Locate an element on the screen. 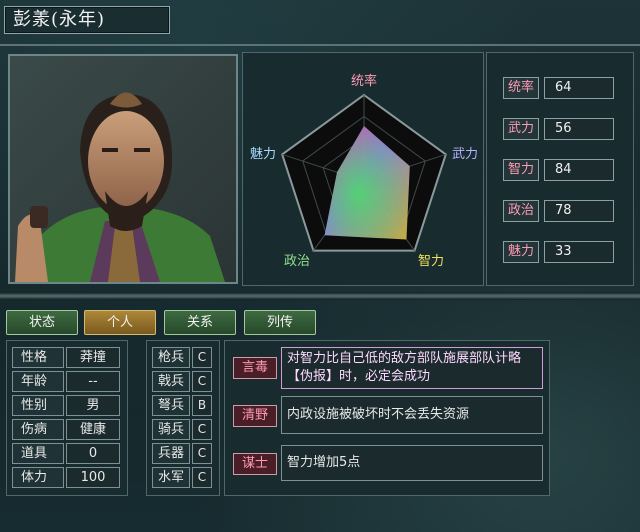 This screenshot has height=532, width=640. stat-label: 武力 is located at coordinates (521, 129).